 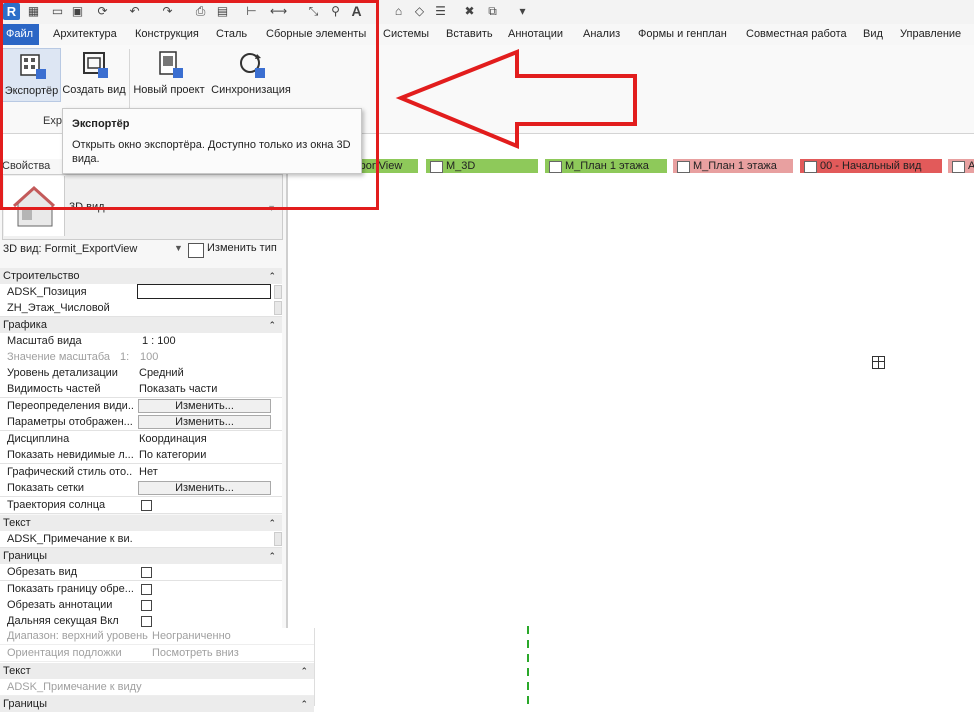 What do you see at coordinates (146, 605) in the screenshot?
I see `annotation-crop-checkbox` at bounding box center [146, 605].